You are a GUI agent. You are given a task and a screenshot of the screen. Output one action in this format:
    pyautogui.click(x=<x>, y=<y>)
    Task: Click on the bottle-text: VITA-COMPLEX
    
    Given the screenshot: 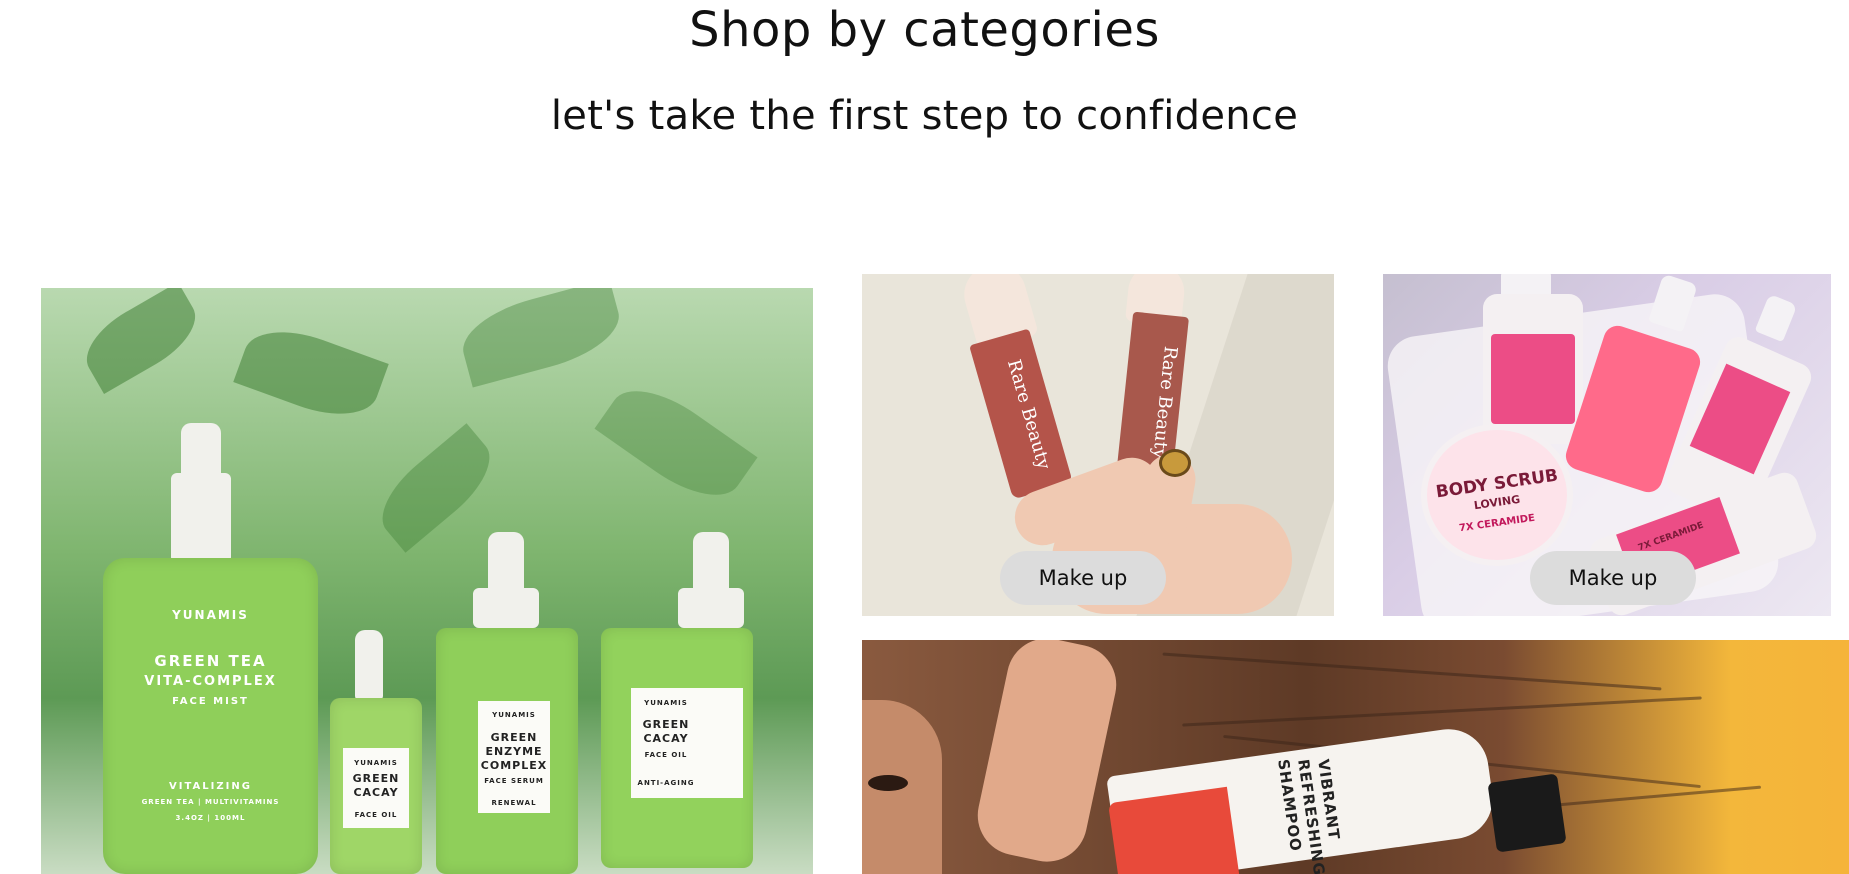 What is the action you would take?
    pyautogui.click(x=210, y=681)
    